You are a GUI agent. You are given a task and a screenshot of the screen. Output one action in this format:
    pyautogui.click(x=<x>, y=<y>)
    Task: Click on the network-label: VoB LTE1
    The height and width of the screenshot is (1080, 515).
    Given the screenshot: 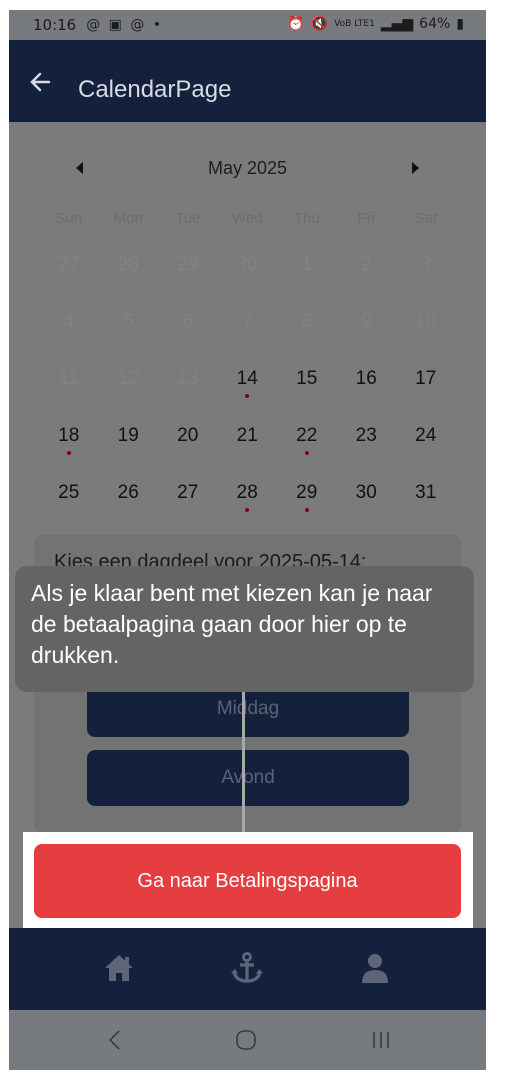 What is the action you would take?
    pyautogui.click(x=354, y=24)
    